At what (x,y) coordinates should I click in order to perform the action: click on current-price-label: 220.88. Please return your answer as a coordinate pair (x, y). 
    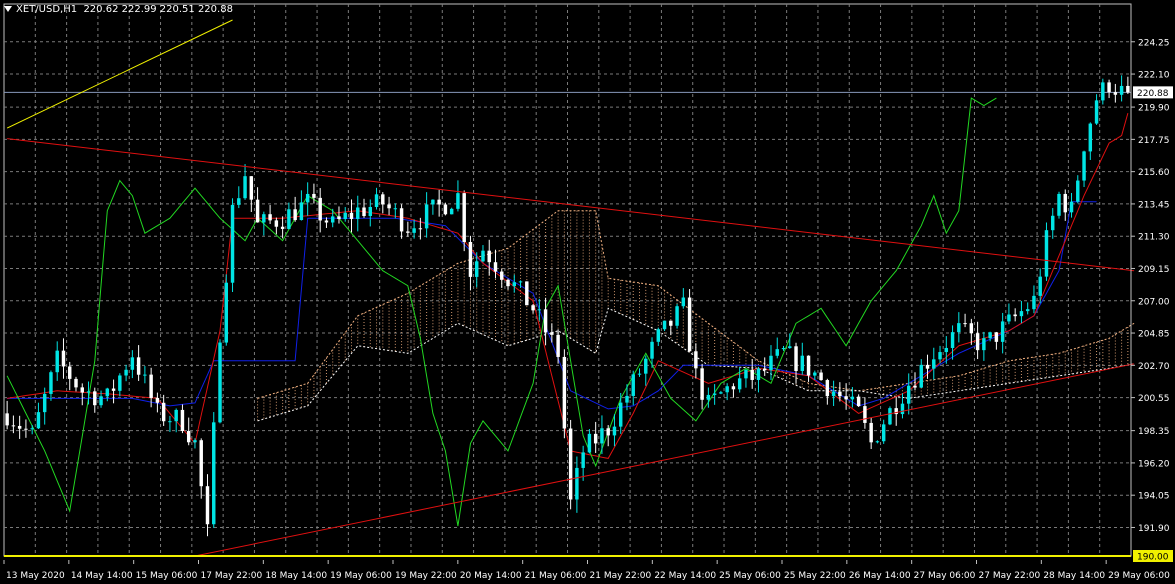
    Looking at the image, I should click on (1153, 94).